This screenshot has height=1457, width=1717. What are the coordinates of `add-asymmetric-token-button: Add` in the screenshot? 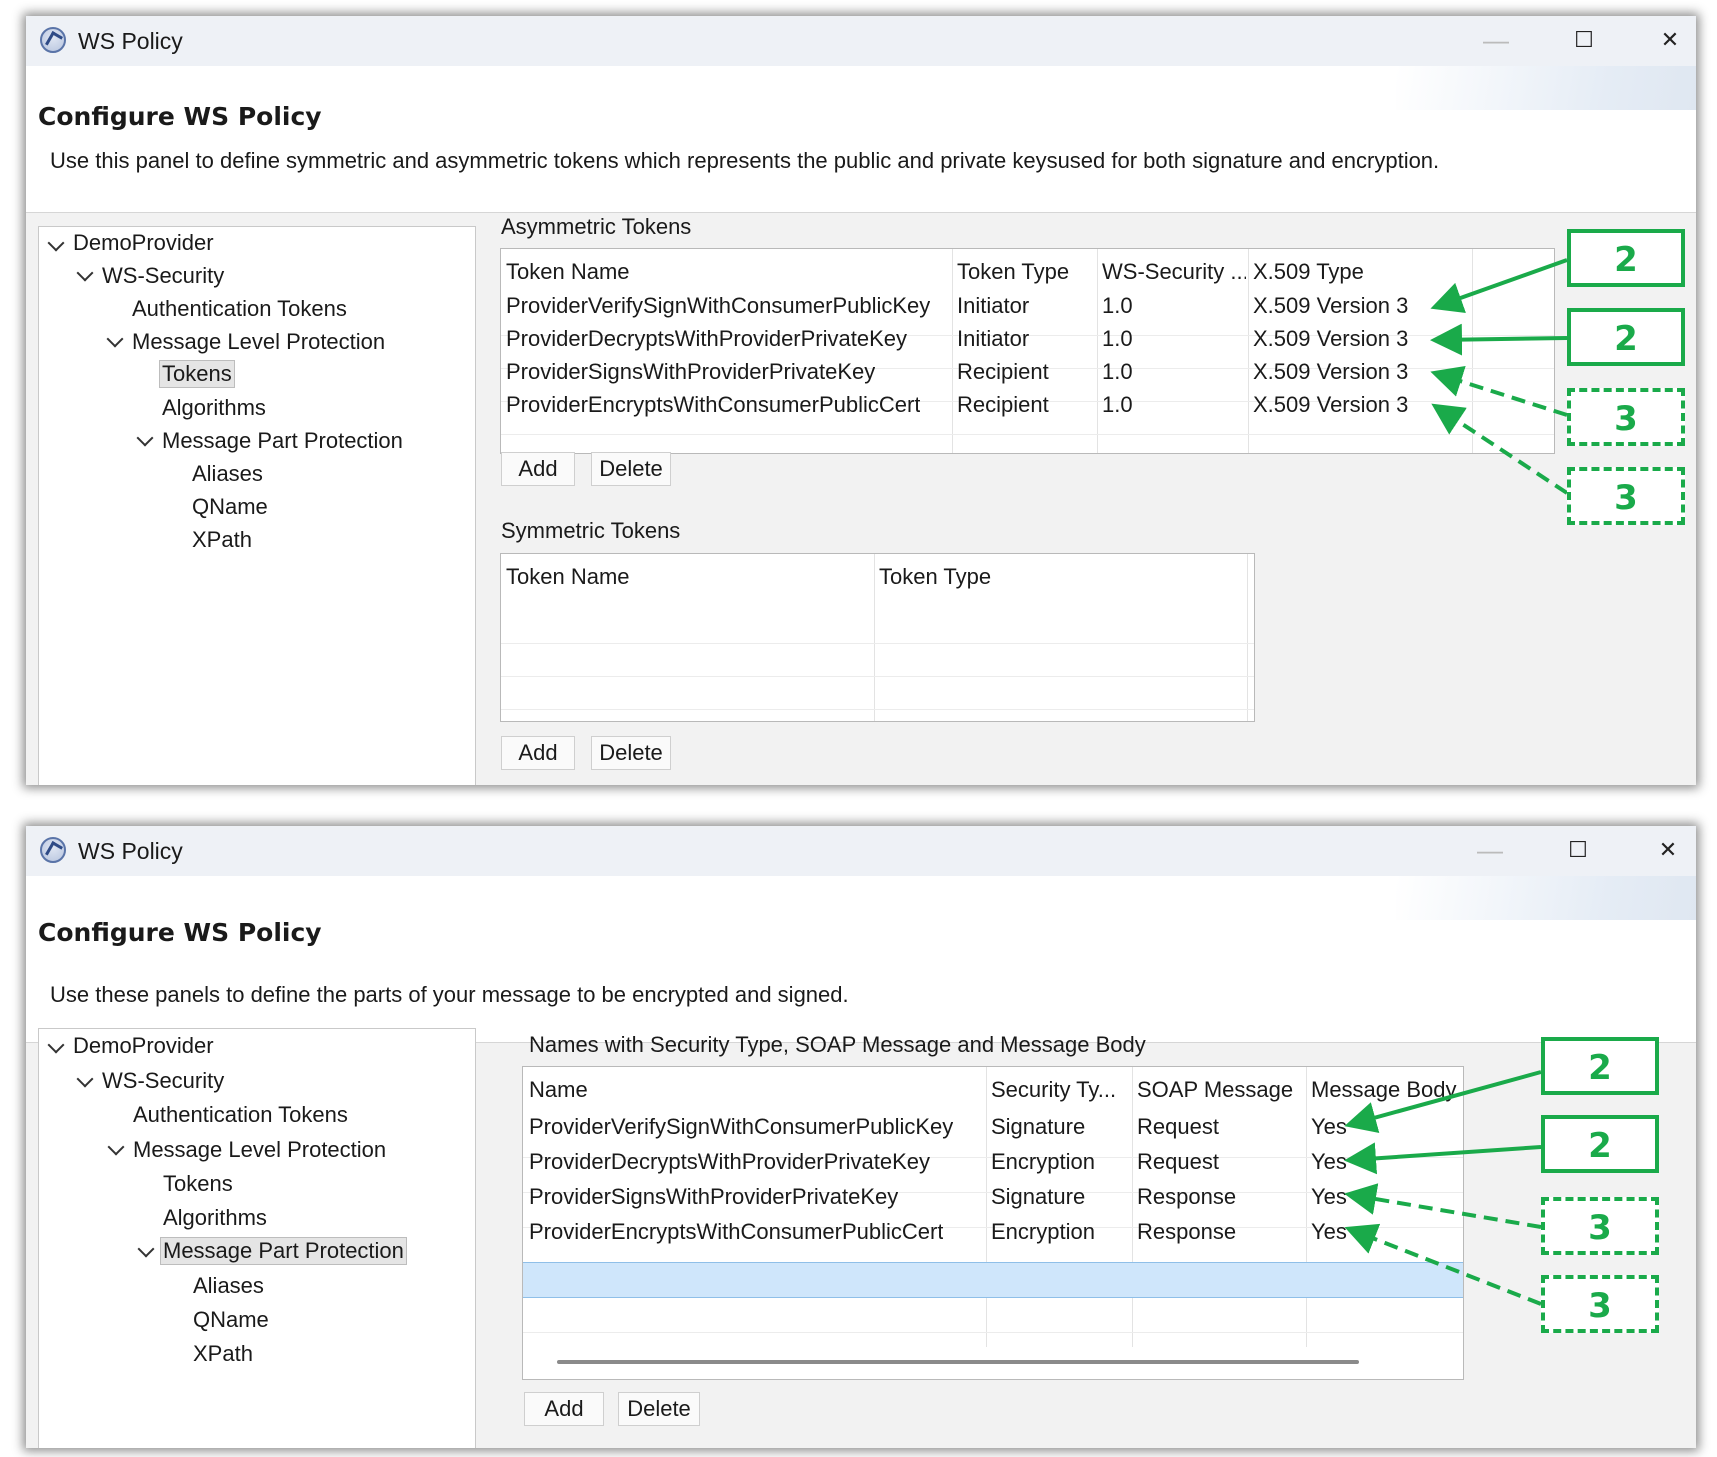 It's located at (538, 469).